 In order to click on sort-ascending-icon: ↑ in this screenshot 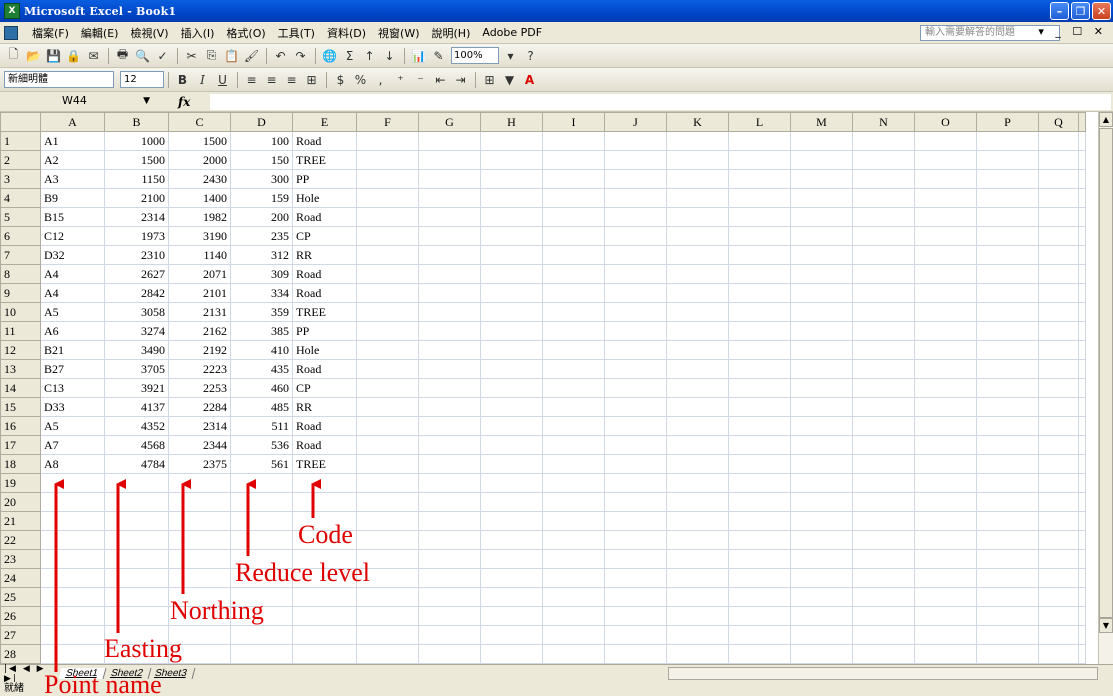, I will do `click(369, 56)`.